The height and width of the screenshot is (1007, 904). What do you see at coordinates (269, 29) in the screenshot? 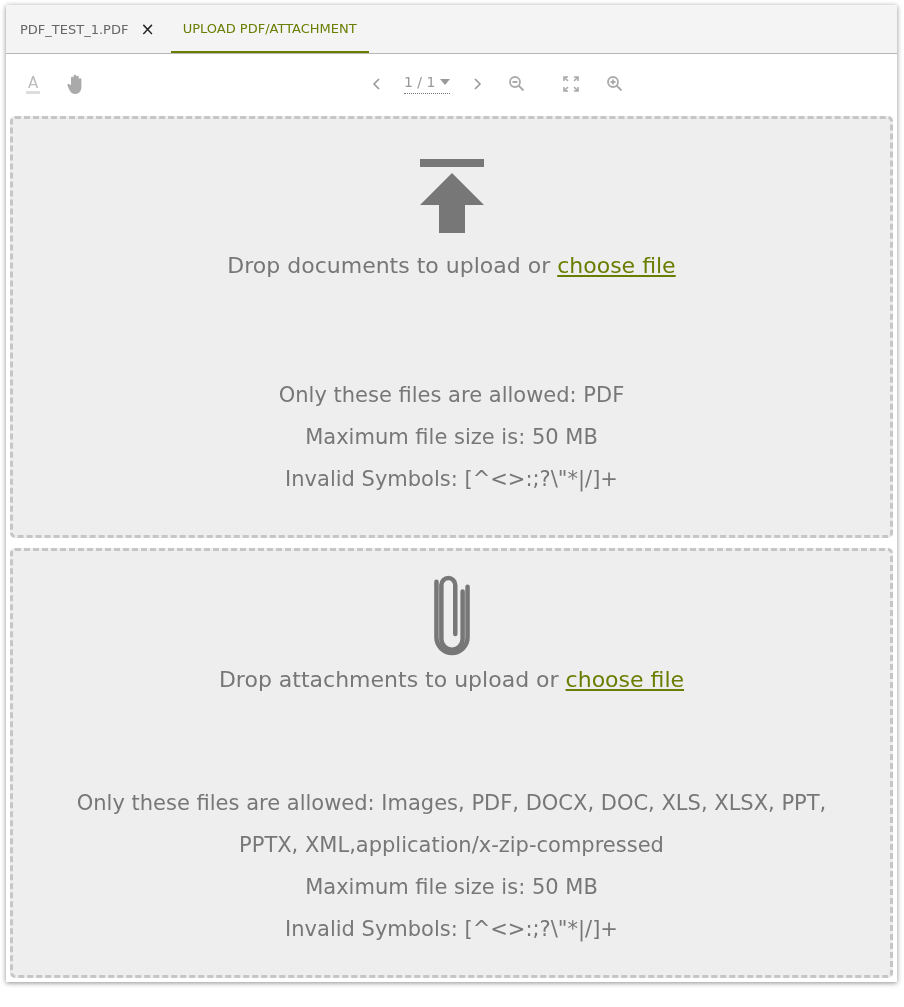
I see `tab: UPLOAD PDF/ATTACHMENT` at bounding box center [269, 29].